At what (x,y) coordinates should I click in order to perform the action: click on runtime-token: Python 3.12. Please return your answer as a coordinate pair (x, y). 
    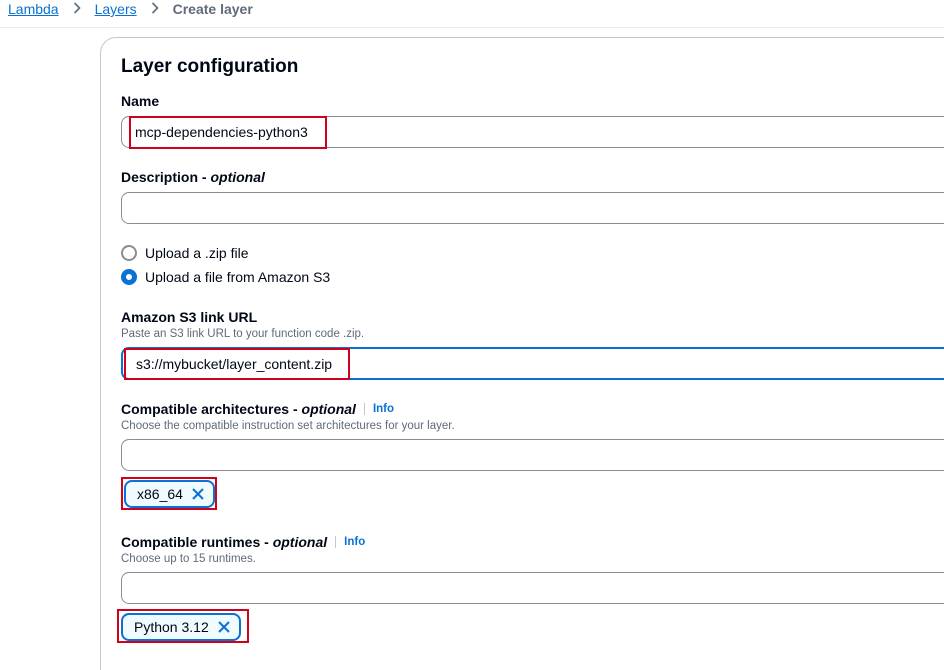
    Looking at the image, I should click on (181, 627).